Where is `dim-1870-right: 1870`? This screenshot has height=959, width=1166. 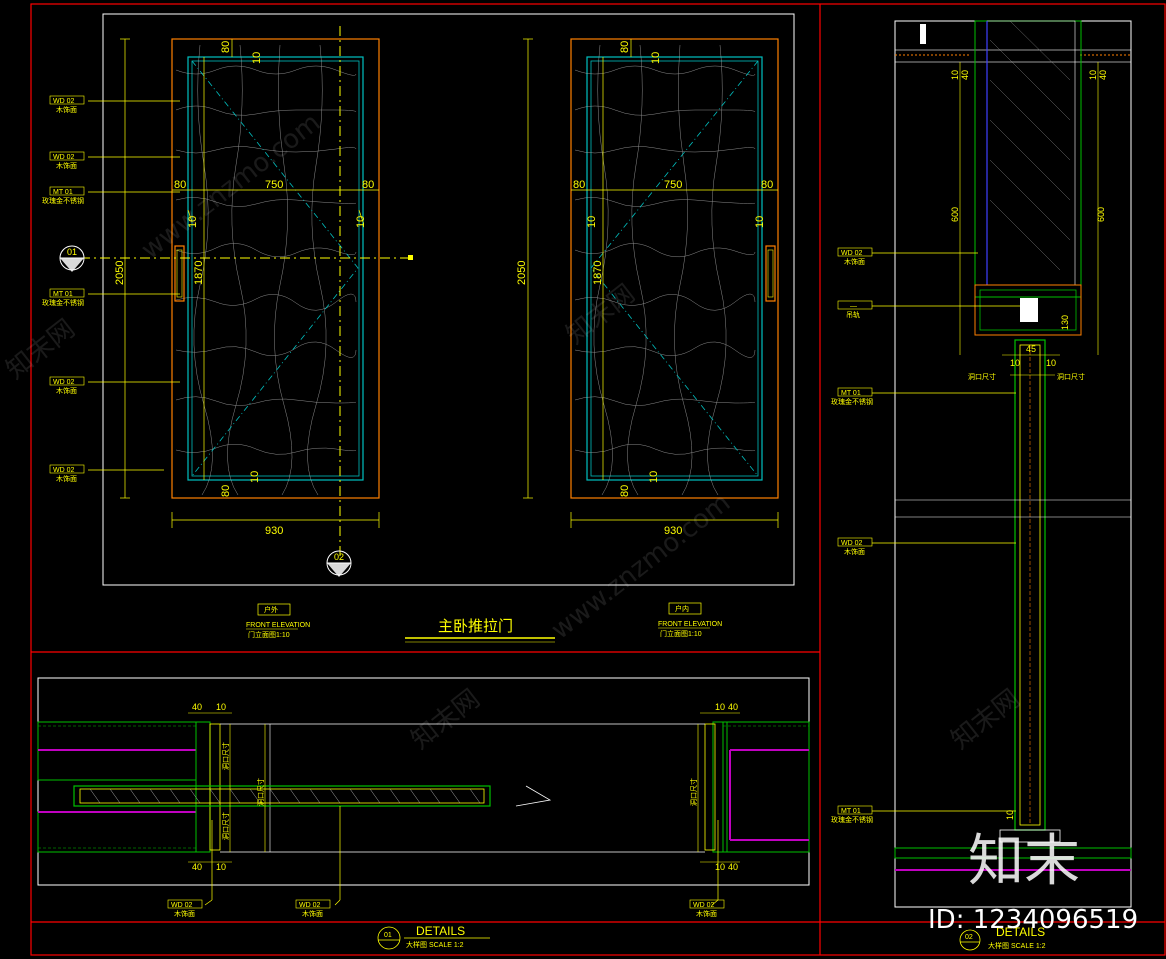
dim-1870-right: 1870 is located at coordinates (598, 273).